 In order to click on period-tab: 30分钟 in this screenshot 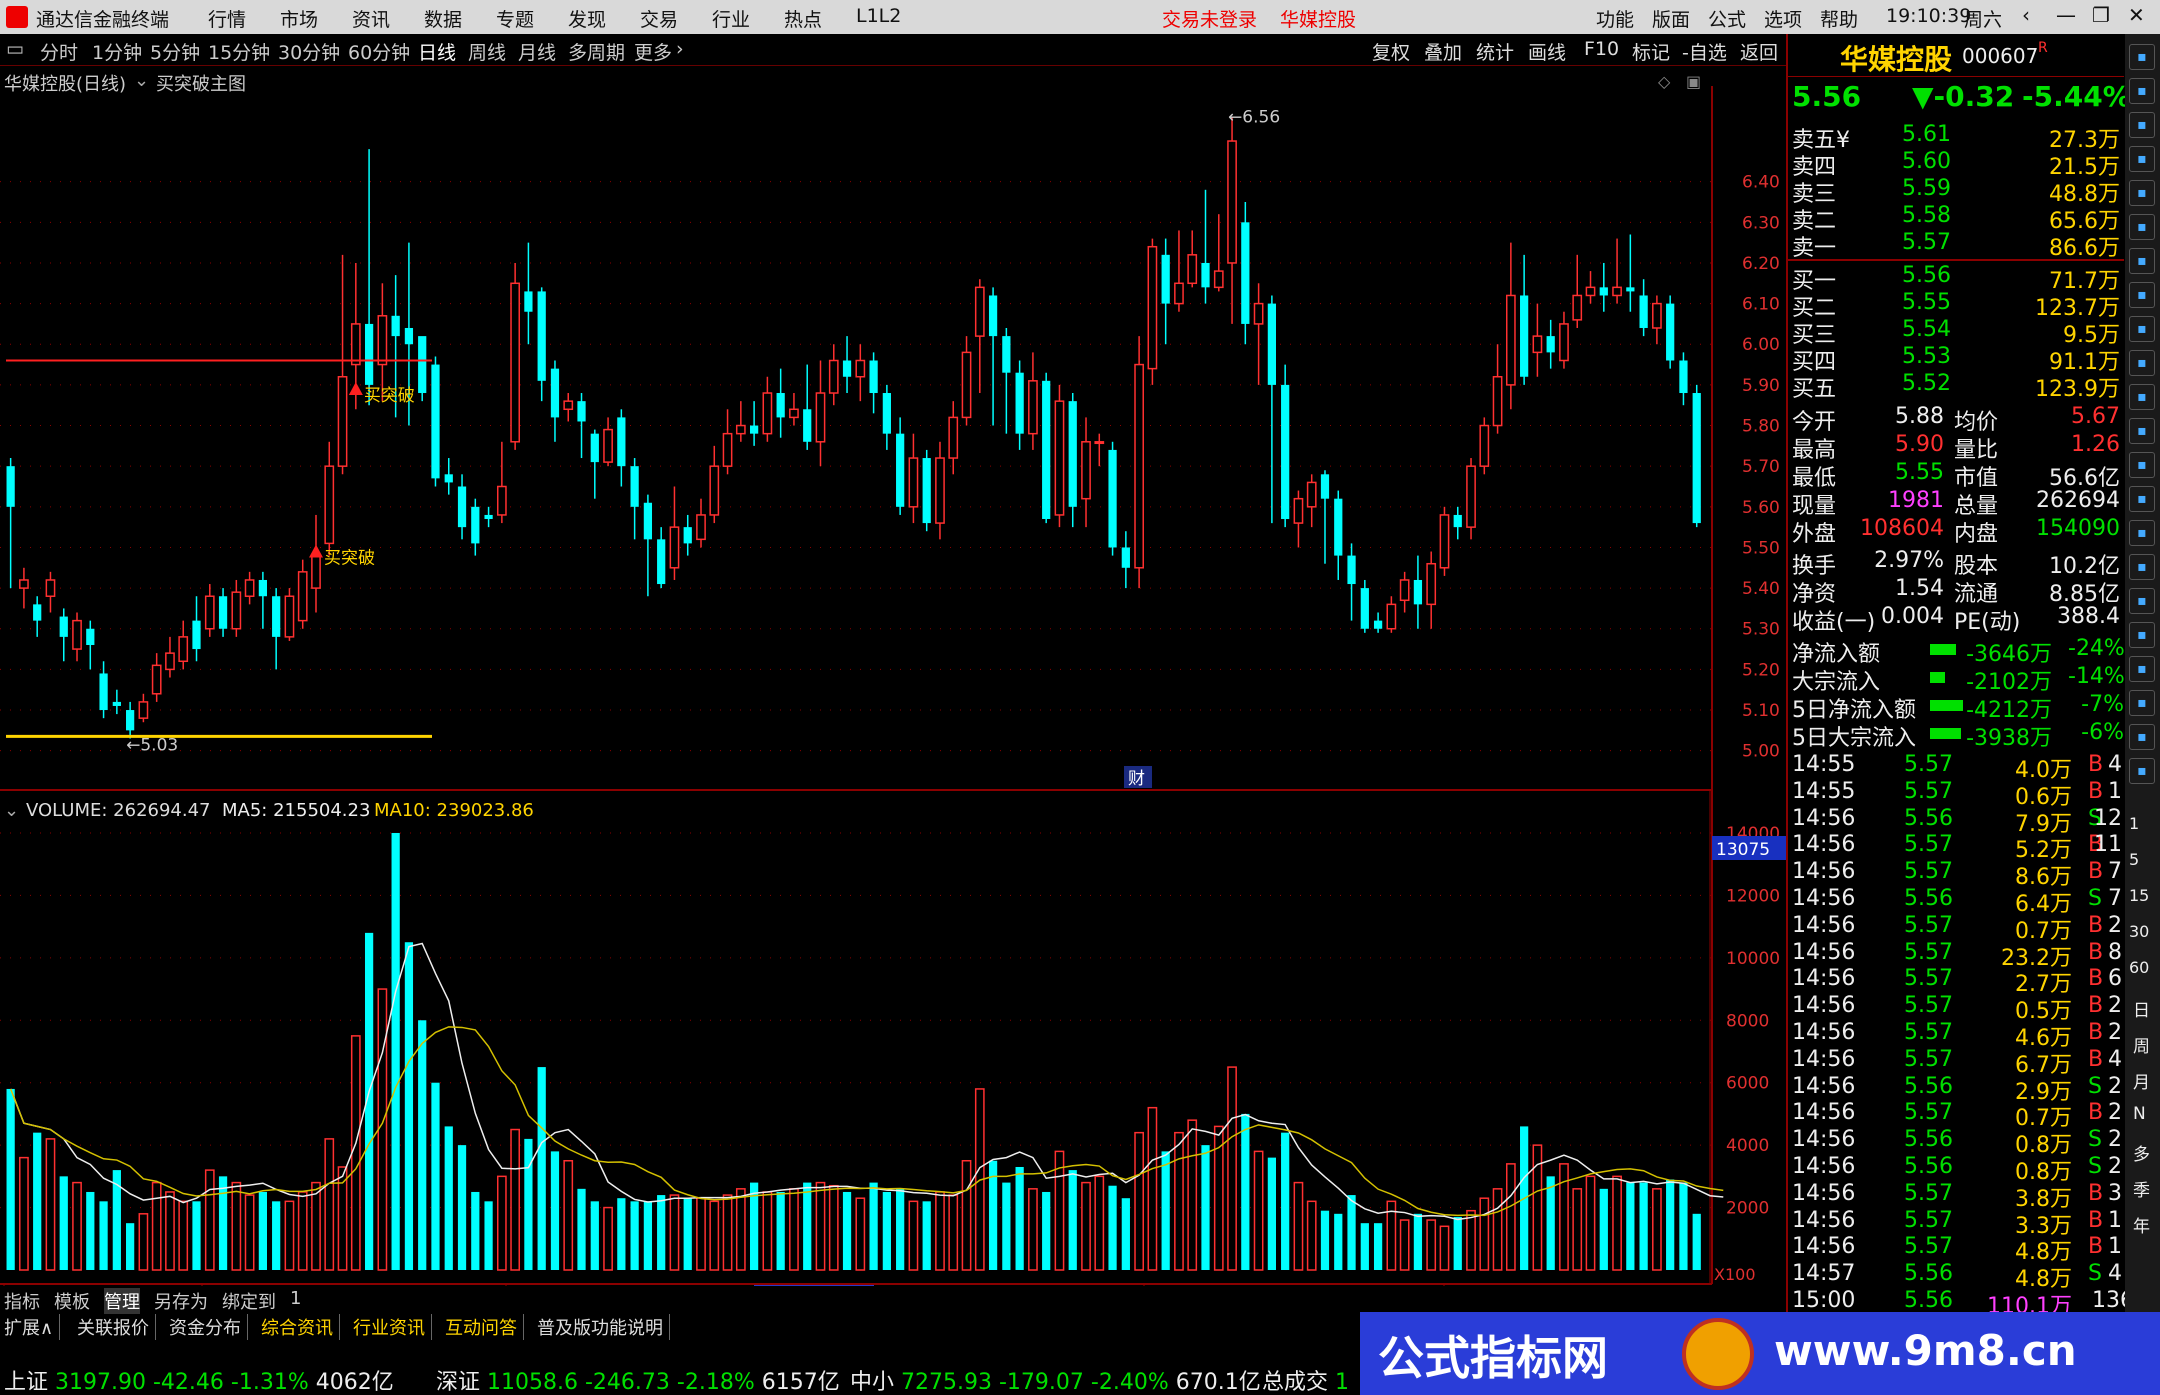, I will do `click(309, 51)`.